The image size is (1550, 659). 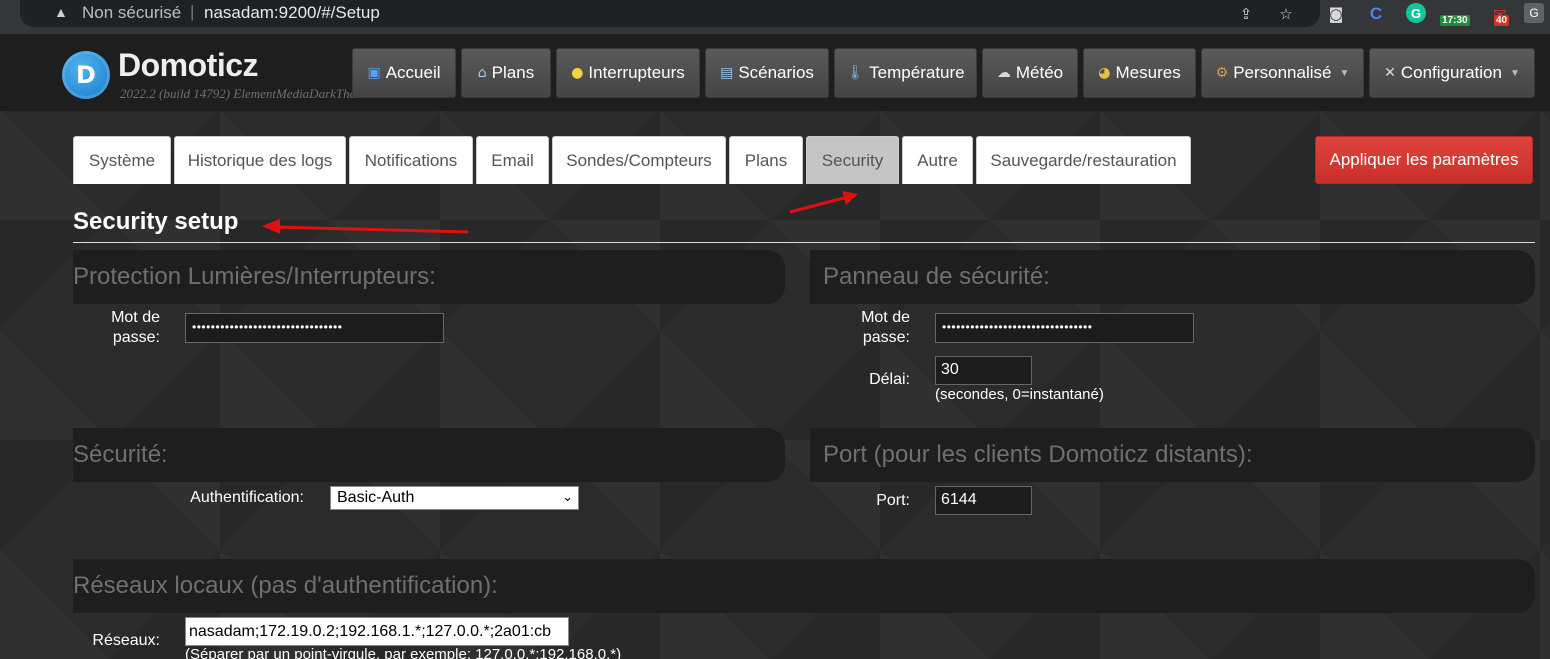 What do you see at coordinates (1246, 14) in the screenshot?
I see `share-icon: ⇪` at bounding box center [1246, 14].